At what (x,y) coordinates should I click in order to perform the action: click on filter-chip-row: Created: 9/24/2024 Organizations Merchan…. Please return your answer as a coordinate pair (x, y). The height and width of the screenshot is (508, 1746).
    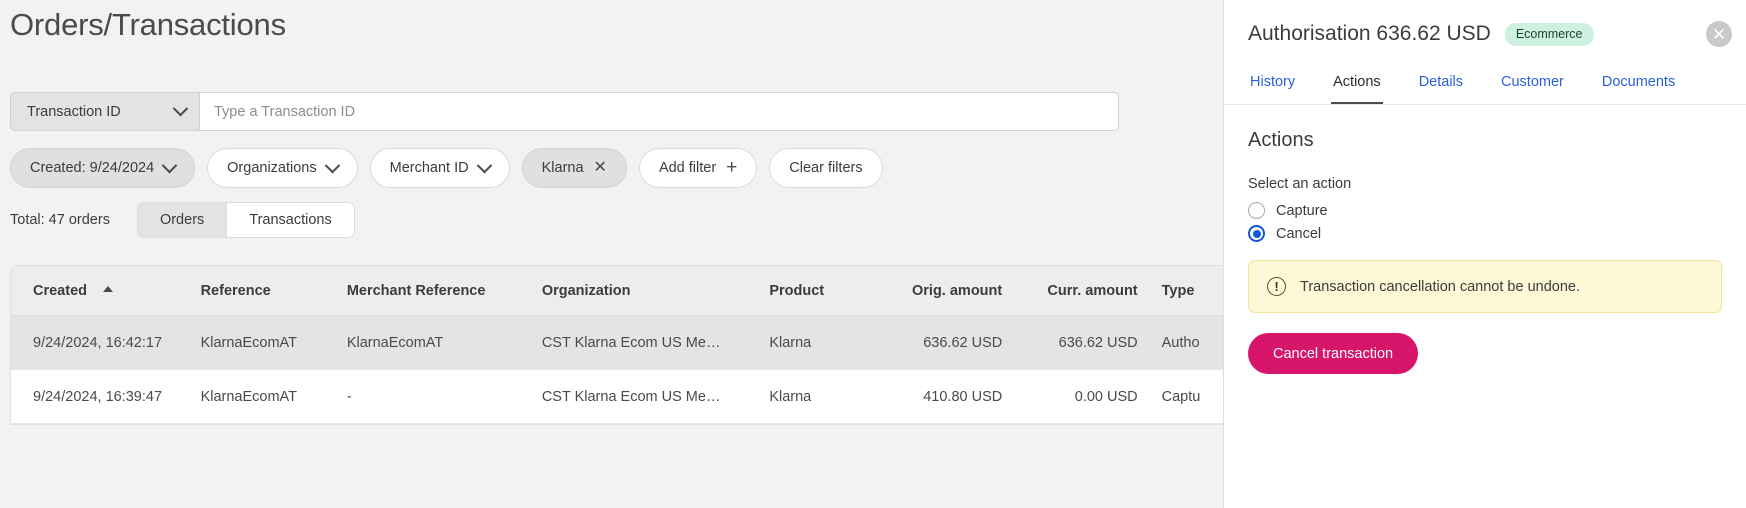
    Looking at the image, I should click on (446, 168).